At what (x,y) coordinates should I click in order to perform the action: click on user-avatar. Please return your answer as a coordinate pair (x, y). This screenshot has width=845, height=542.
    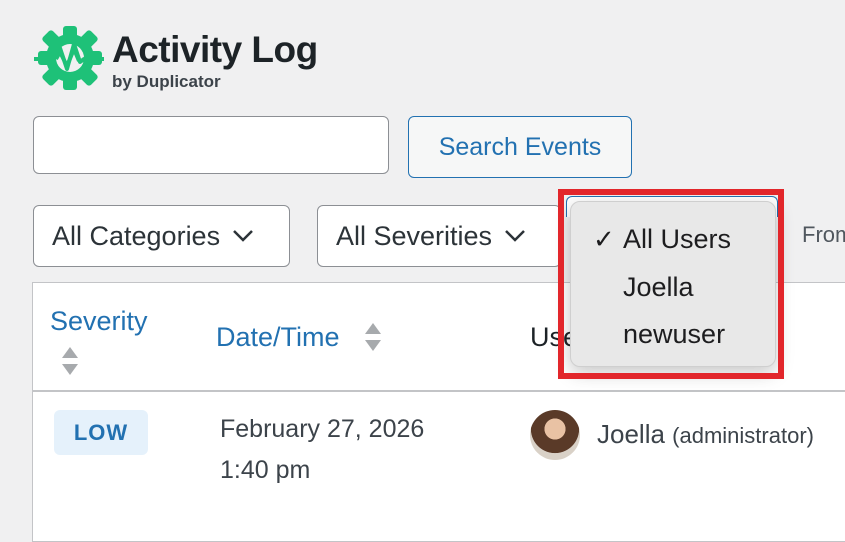
    Looking at the image, I should click on (555, 435).